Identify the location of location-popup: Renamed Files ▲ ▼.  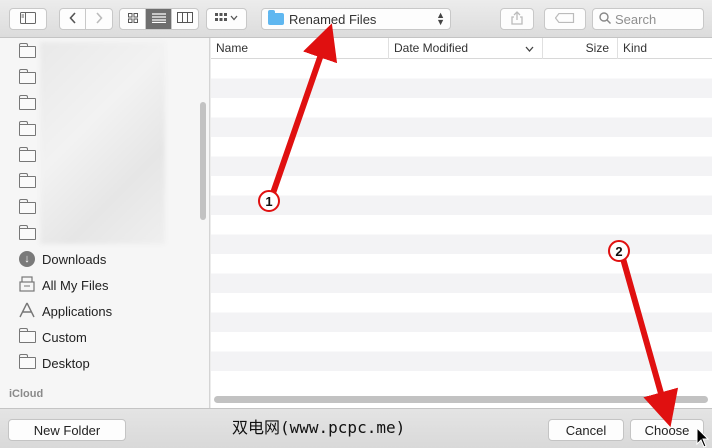
(356, 19).